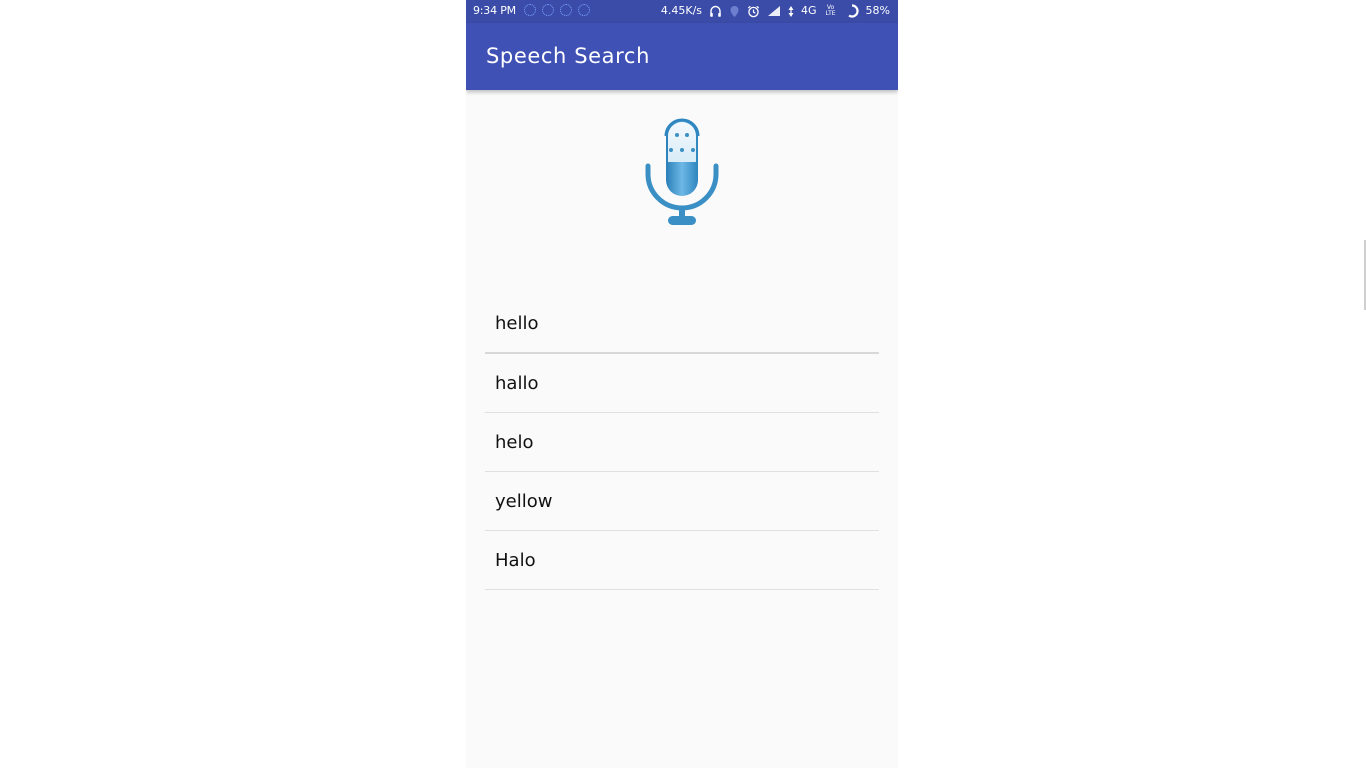 This screenshot has height=768, width=1366. What do you see at coordinates (515, 560) in the screenshot?
I see `result-text: Halo` at bounding box center [515, 560].